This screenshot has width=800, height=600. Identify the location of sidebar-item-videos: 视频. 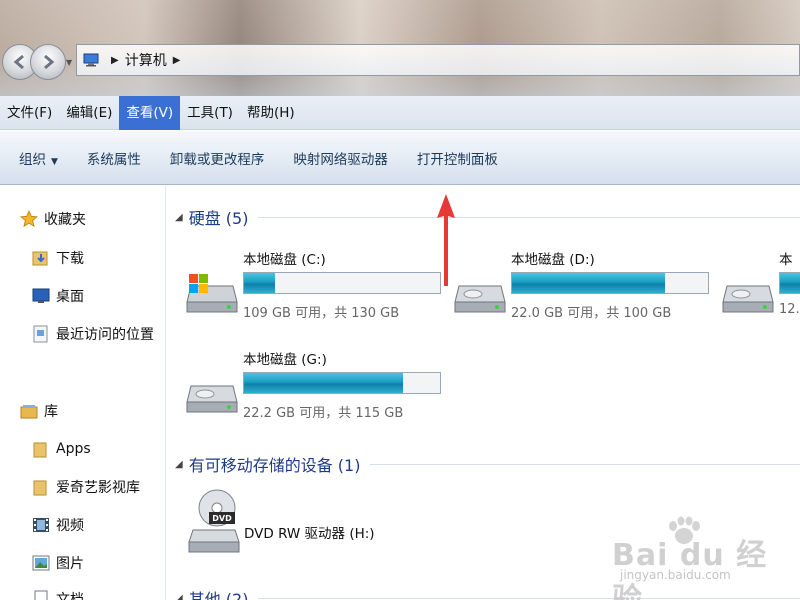
(98, 525).